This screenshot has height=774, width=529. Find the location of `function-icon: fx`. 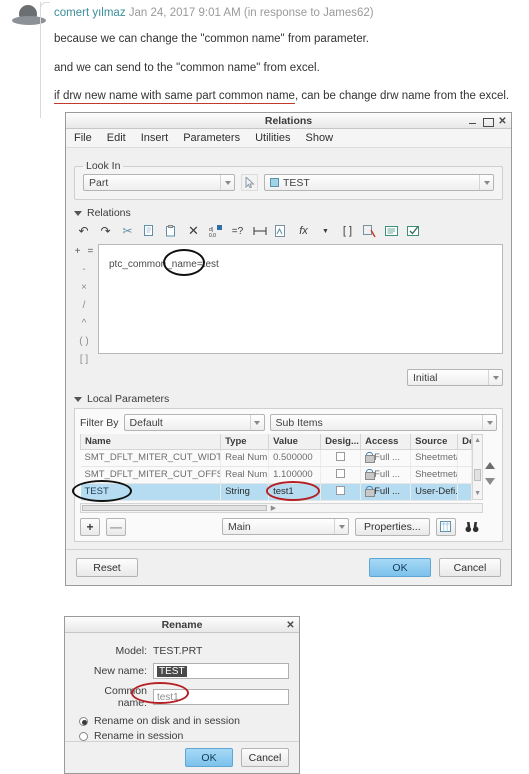

function-icon: fx is located at coordinates (303, 231).